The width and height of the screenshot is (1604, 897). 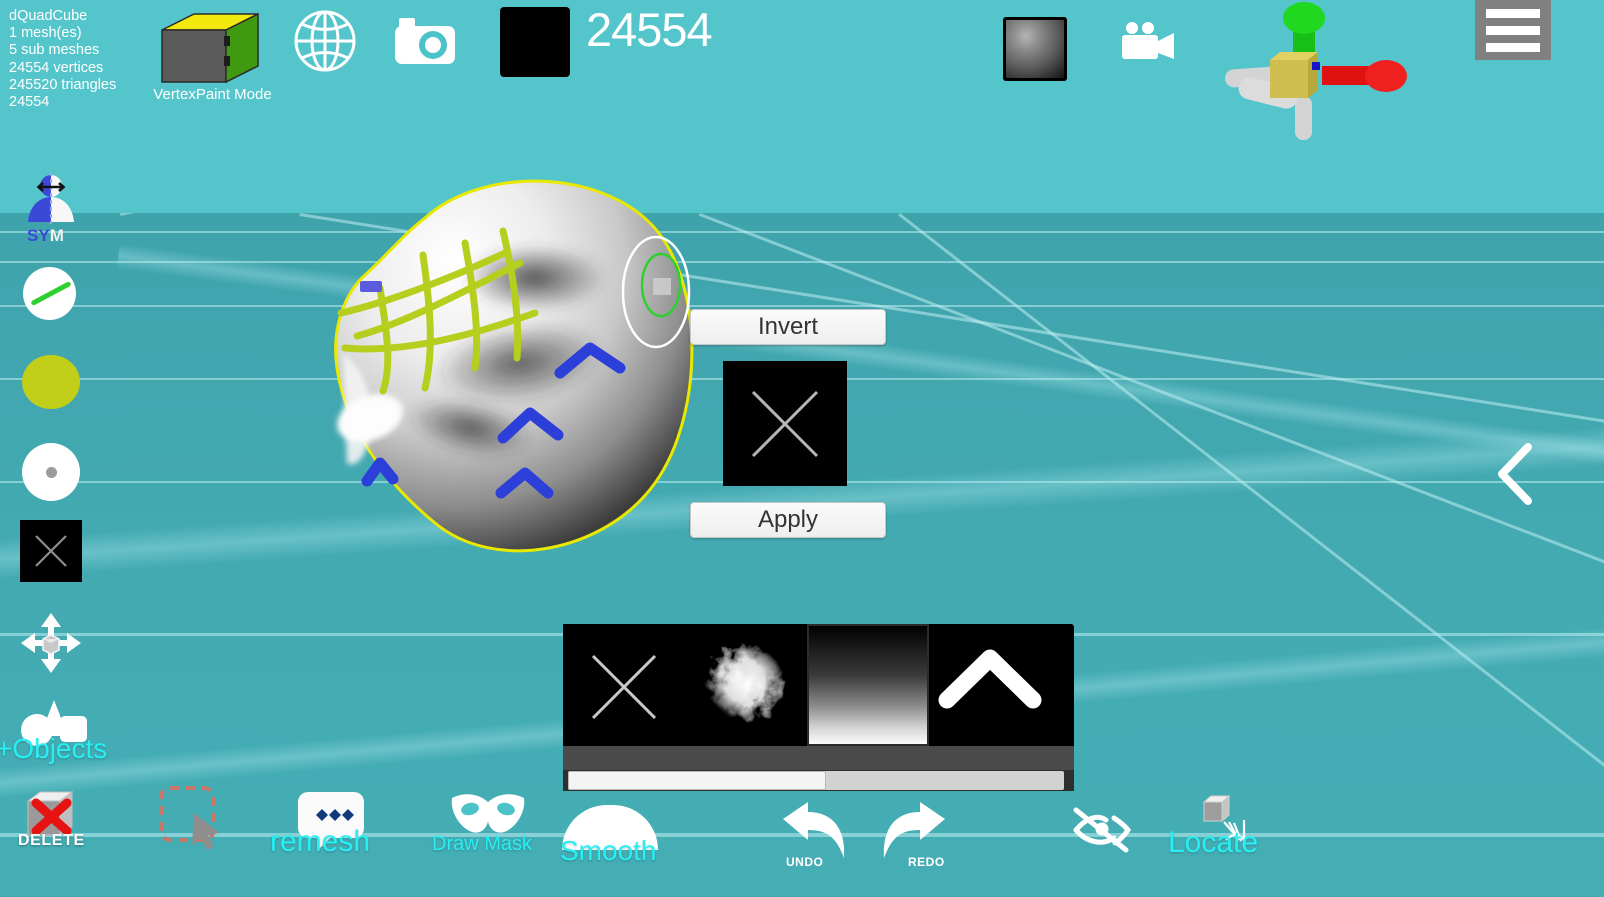 I want to click on sub-mesh-count: 5 sub meshes, so click(x=54, y=50).